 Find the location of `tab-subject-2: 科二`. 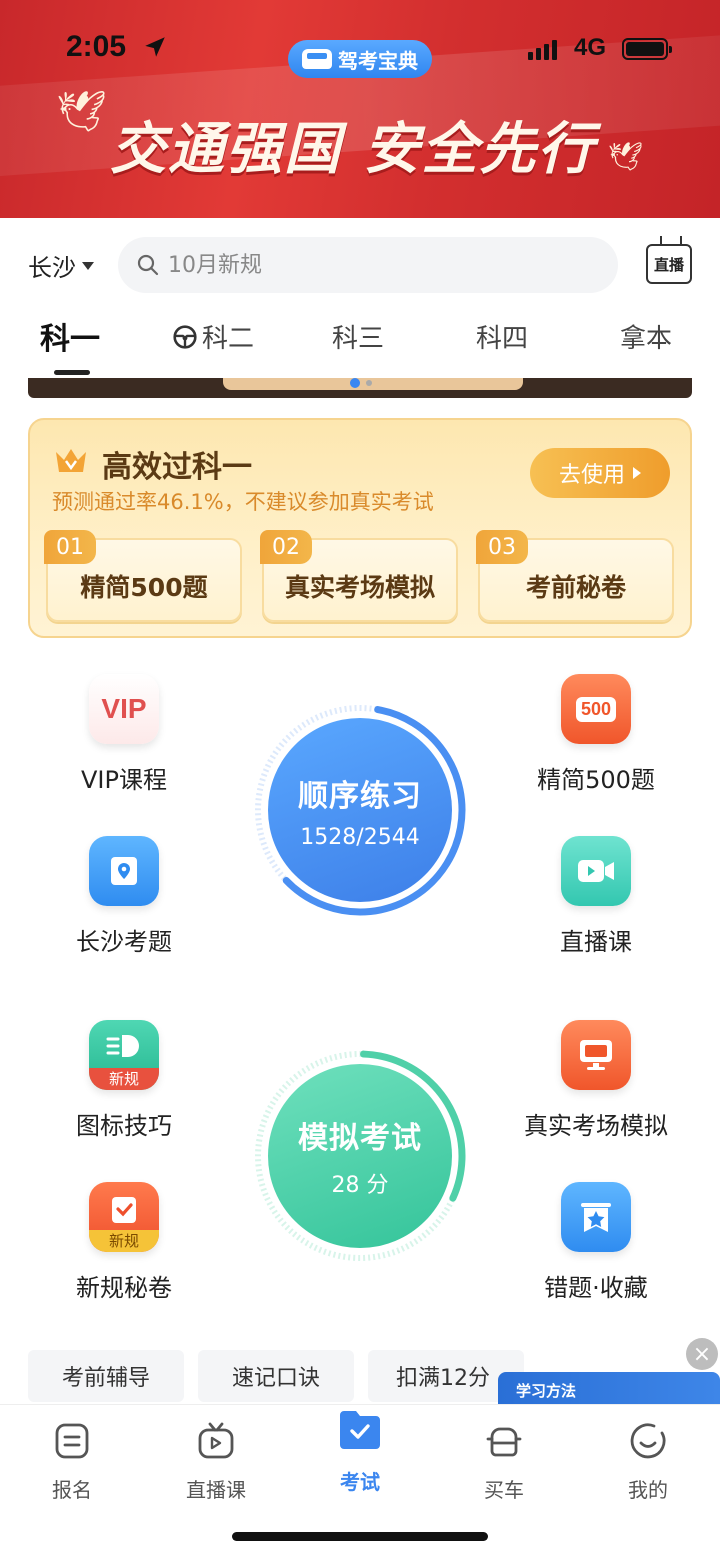

tab-subject-2: 科二 is located at coordinates (213, 336).